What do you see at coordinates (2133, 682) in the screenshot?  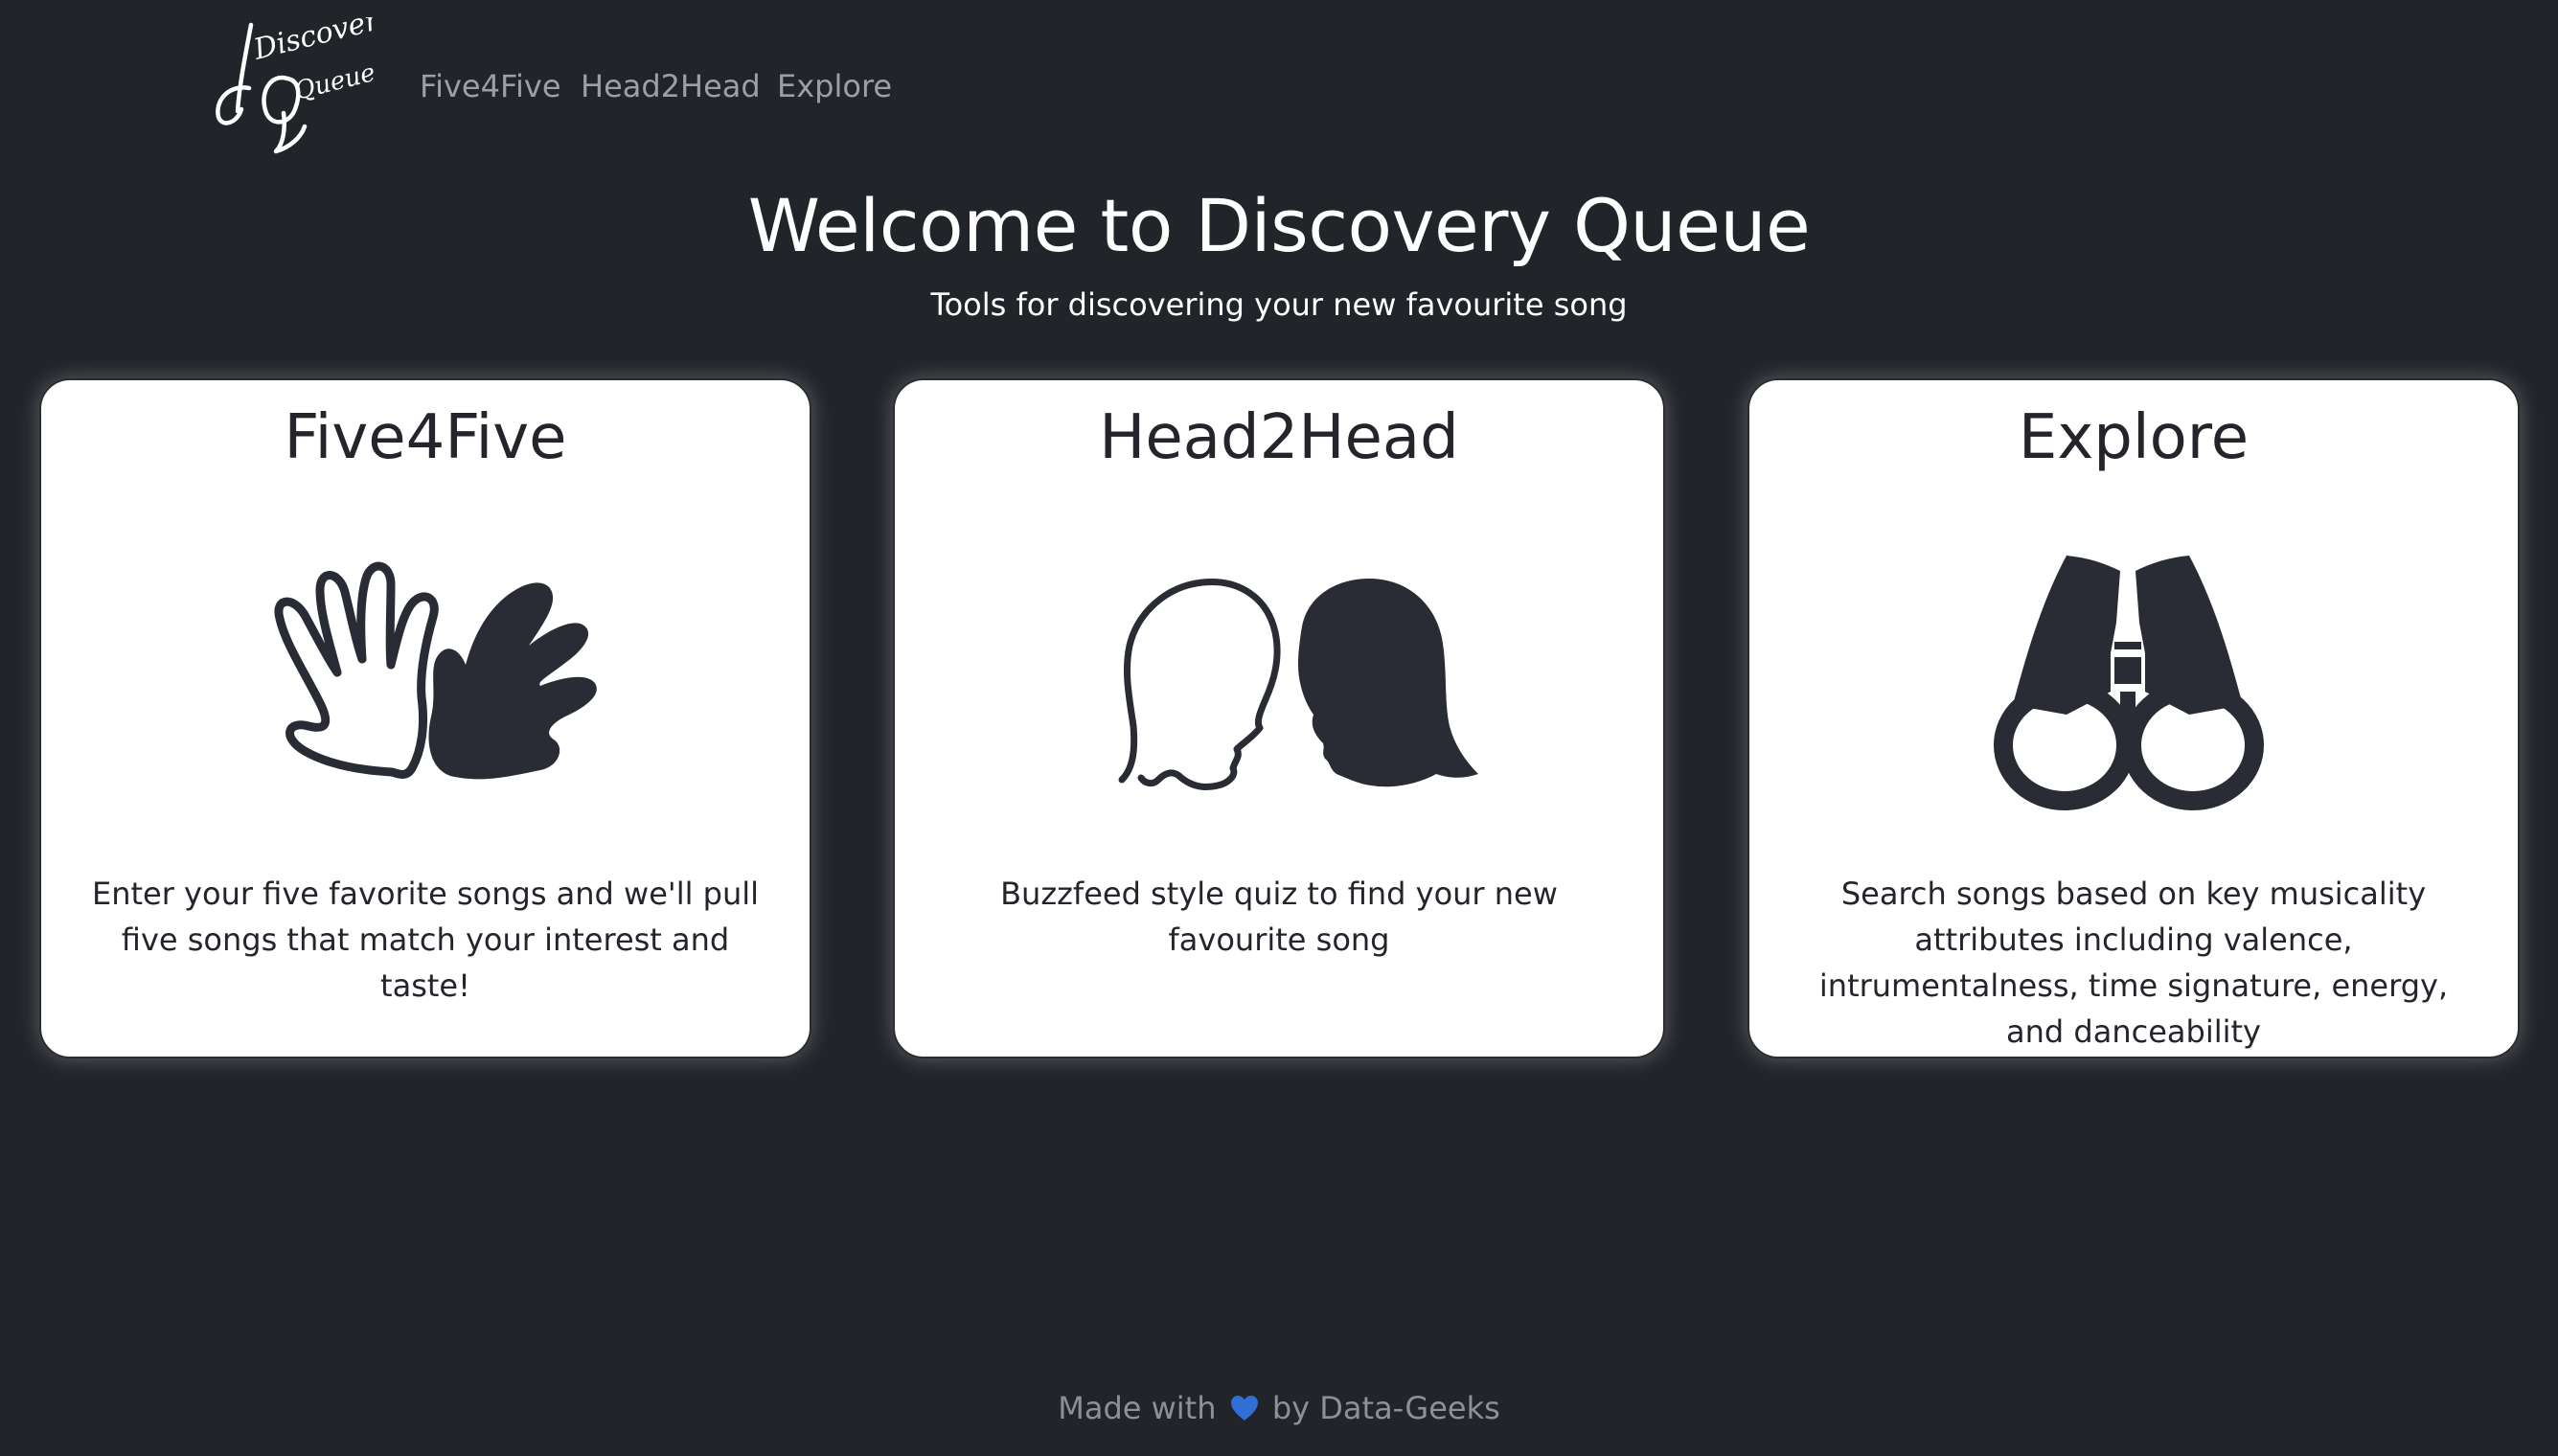 I see `binoculars-icon` at bounding box center [2133, 682].